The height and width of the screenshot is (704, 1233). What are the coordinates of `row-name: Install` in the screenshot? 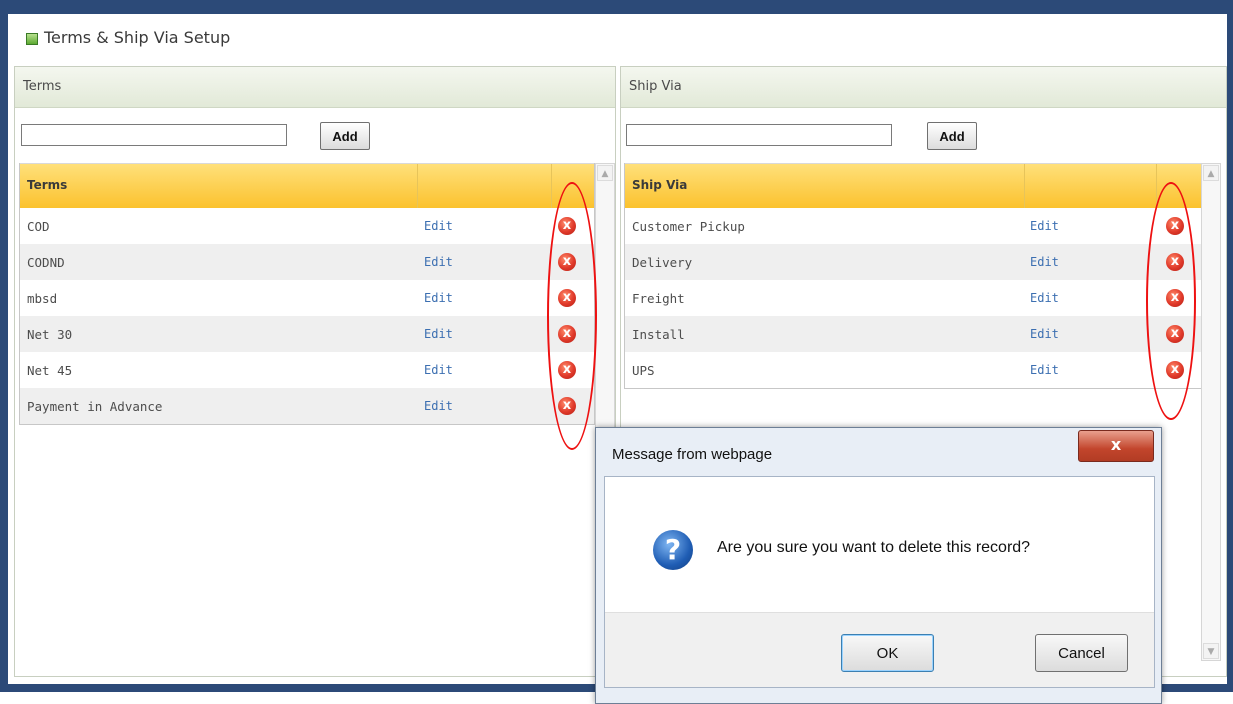 It's located at (658, 334).